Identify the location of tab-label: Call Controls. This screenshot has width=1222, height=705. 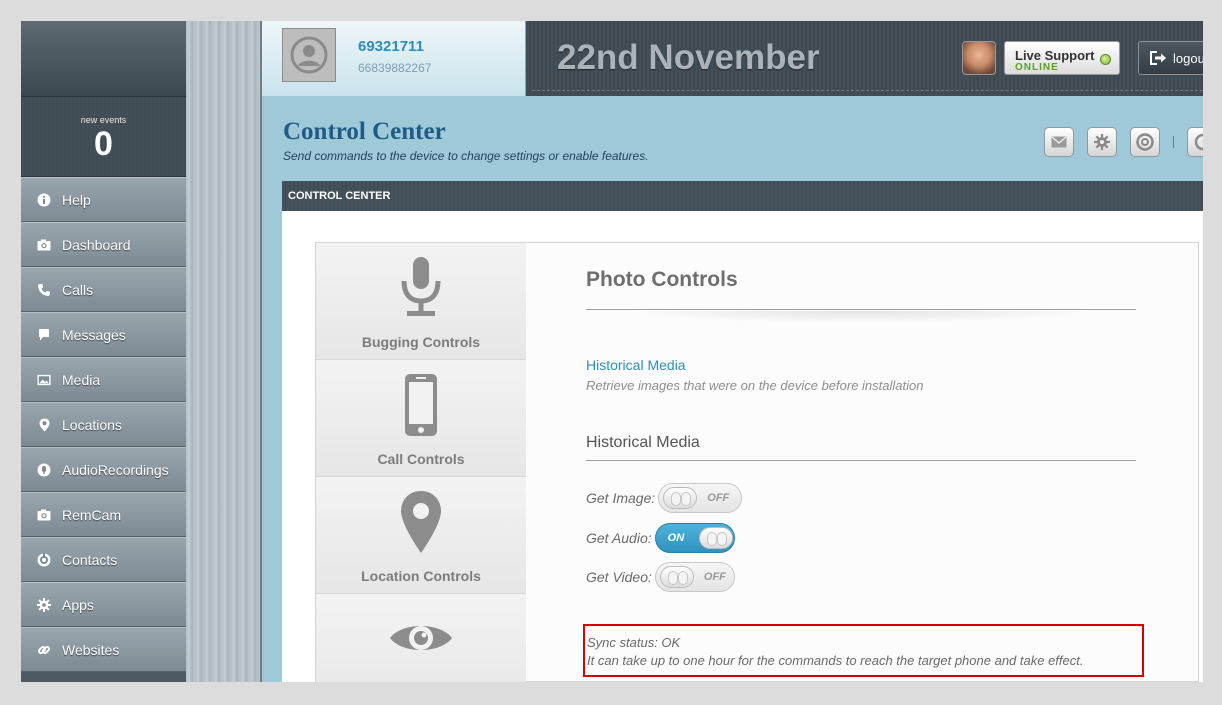
(421, 459).